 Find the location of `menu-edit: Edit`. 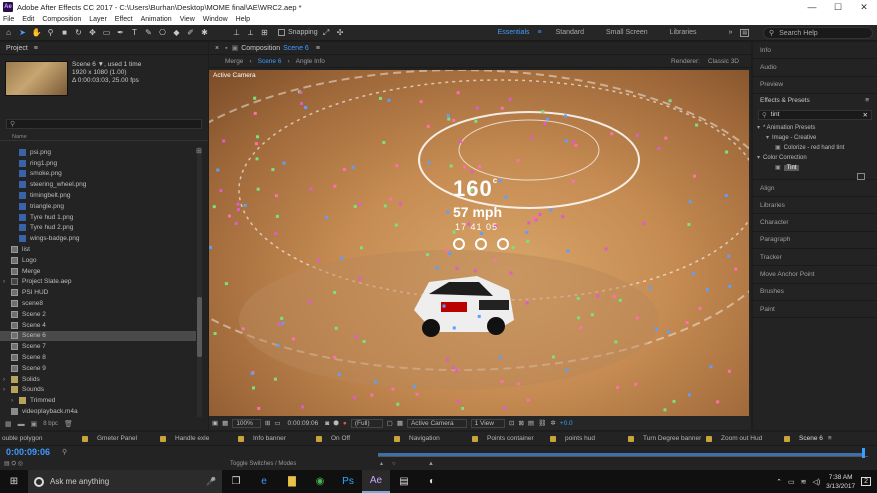

menu-edit: Edit is located at coordinates (28, 19).